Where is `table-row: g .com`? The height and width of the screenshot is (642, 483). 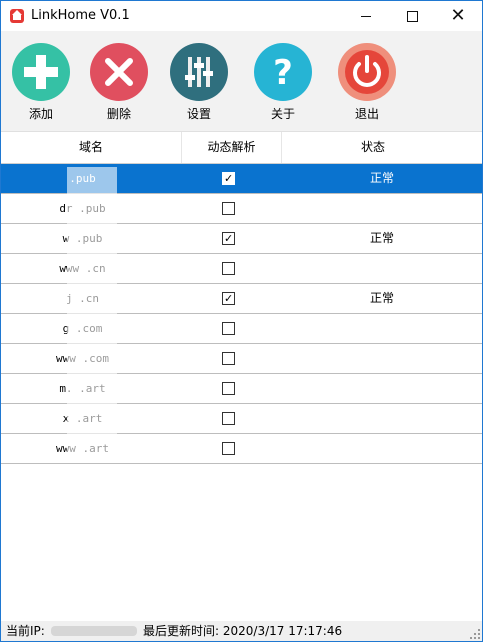
table-row: g .com is located at coordinates (241, 329).